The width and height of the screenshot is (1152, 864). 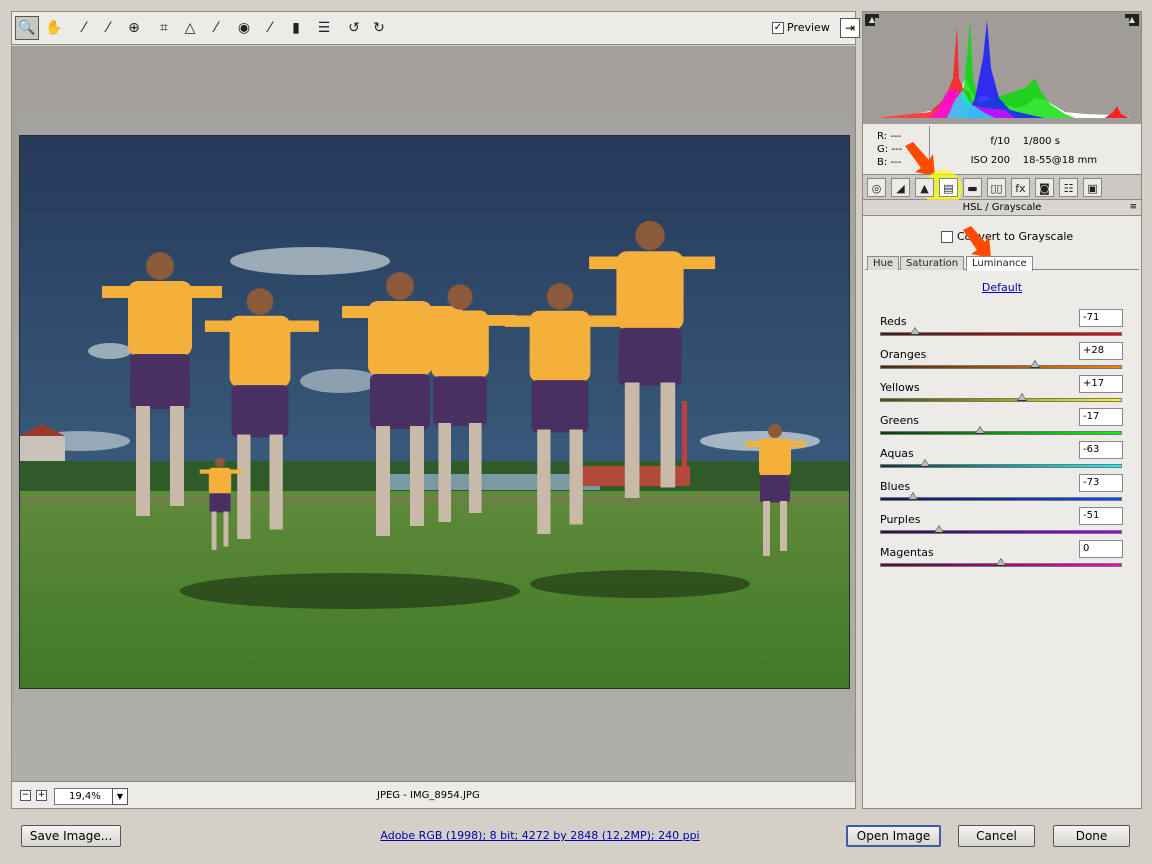 I want to click on tab-luminance: Luminance, so click(x=999, y=263).